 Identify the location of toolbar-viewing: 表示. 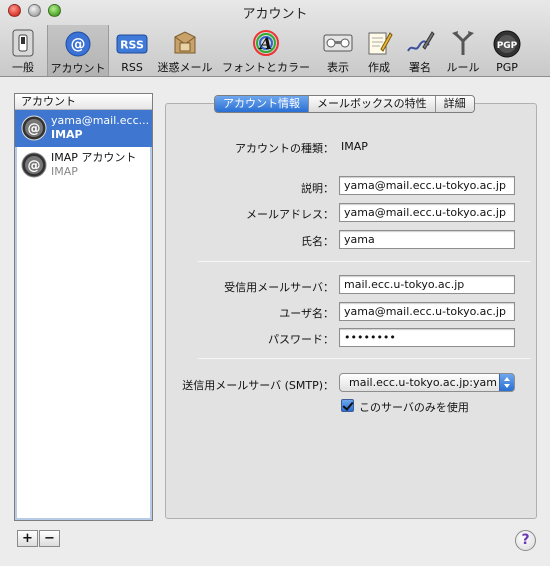
(338, 50).